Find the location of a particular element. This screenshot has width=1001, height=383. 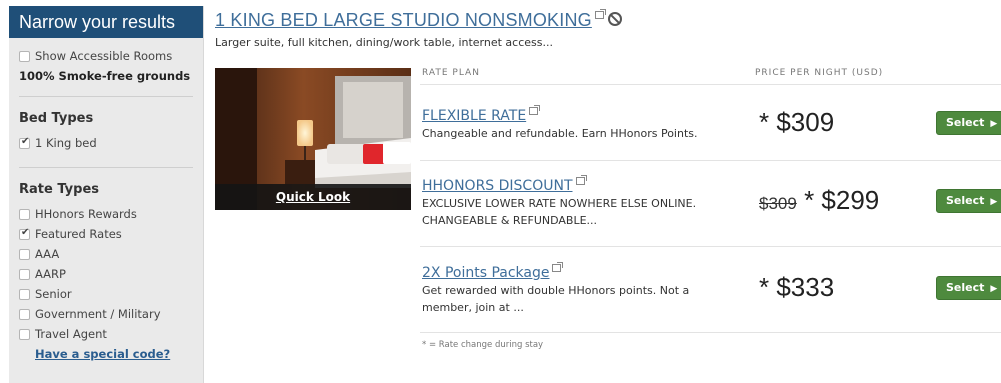

table-bottom-border is located at coordinates (710, 332).